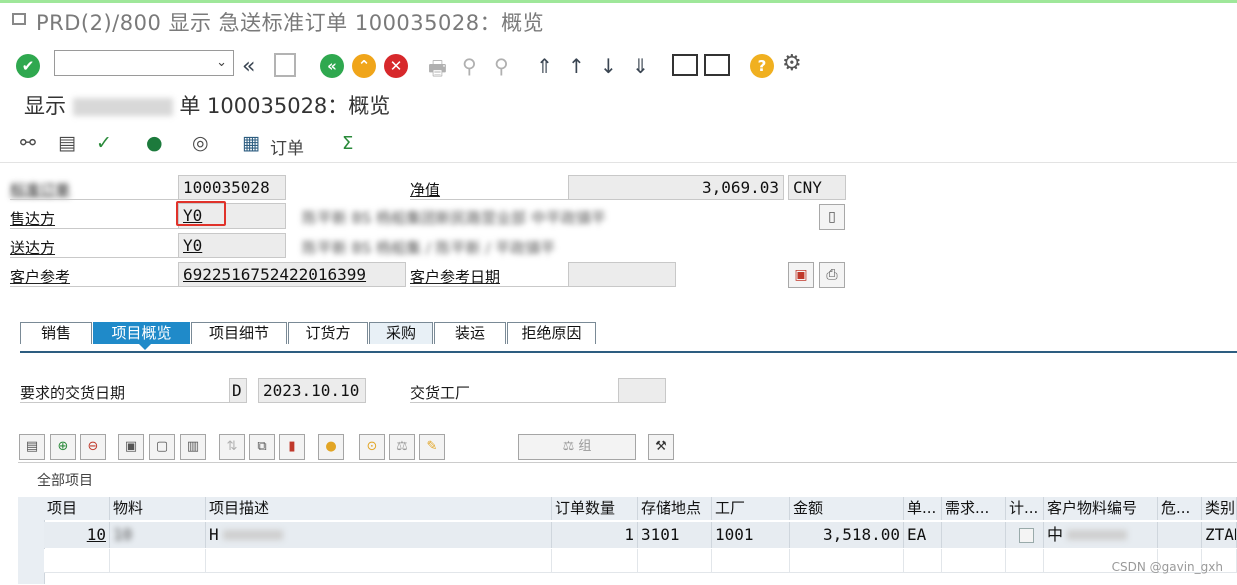 The width and height of the screenshot is (1237, 585). Describe the element at coordinates (221, 62) in the screenshot. I see `chevron-down-icon: ⌄` at that location.